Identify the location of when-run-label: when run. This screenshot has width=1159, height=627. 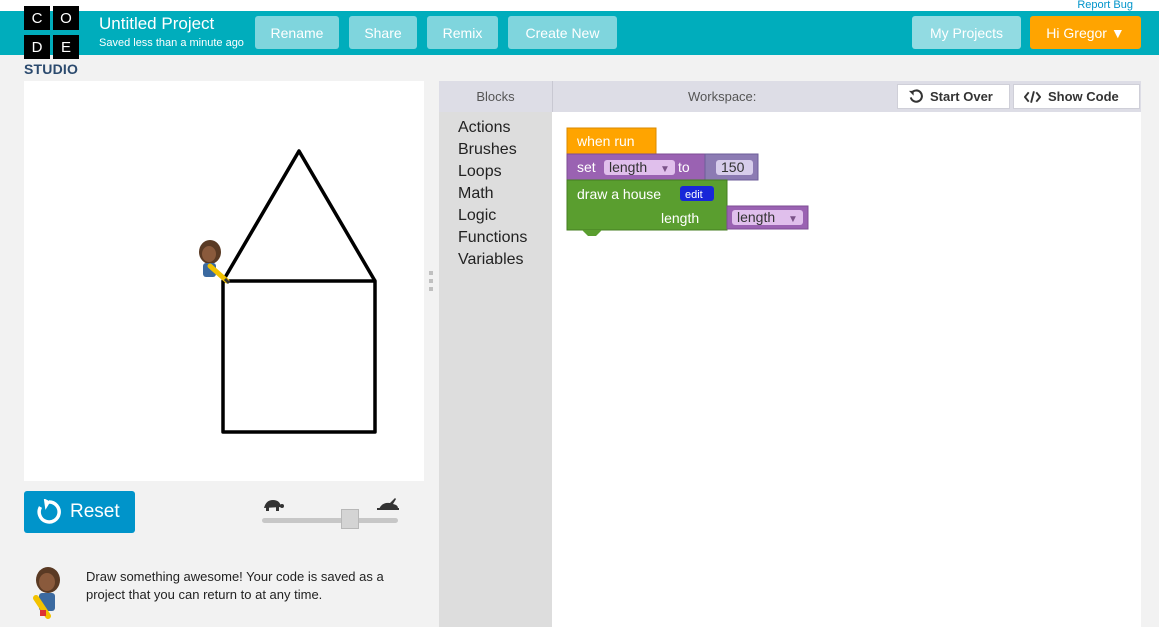
(605, 141).